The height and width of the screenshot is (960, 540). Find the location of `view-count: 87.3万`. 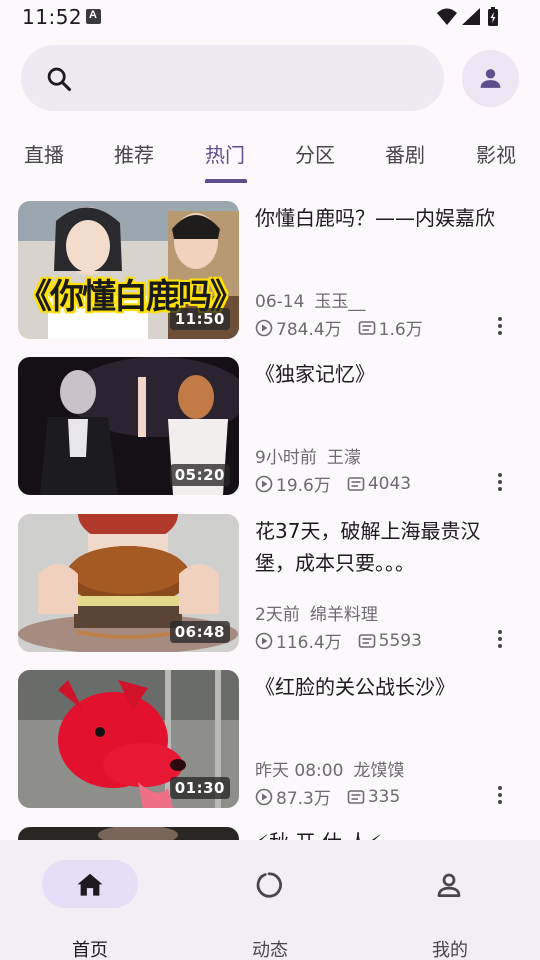

view-count: 87.3万 is located at coordinates (303, 799).